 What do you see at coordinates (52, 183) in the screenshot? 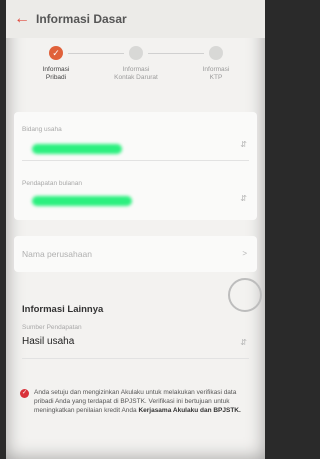
I see `pendapatan-label: Pendapatan bulanan` at bounding box center [52, 183].